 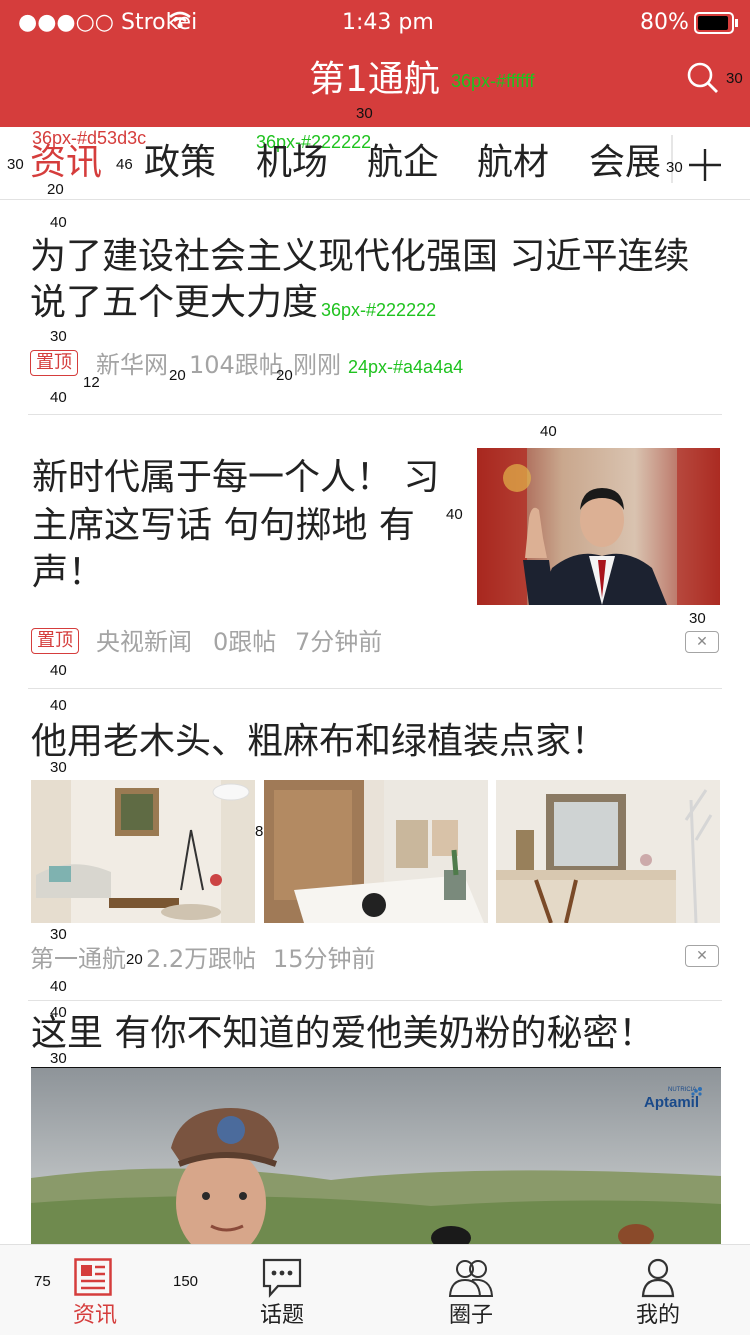 What do you see at coordinates (58, 1058) in the screenshot?
I see `item4-title-bottom-note: 30` at bounding box center [58, 1058].